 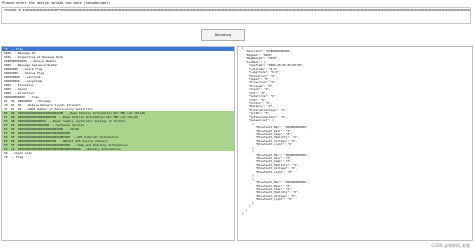 I want to click on parsed-line: 7E -- Flag, so click(x=118, y=157).